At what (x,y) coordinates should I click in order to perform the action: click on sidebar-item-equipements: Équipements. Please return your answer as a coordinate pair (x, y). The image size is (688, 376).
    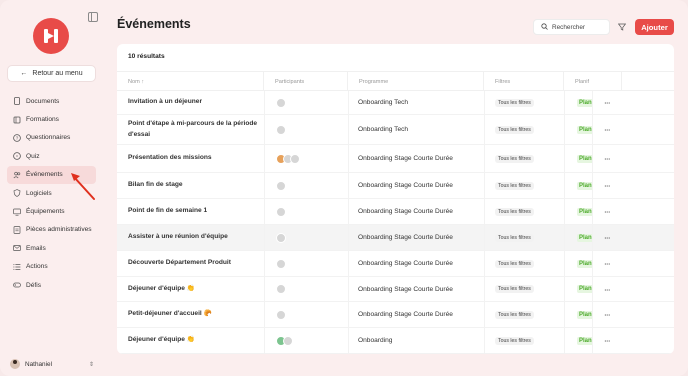
    Looking at the image, I should click on (51, 211).